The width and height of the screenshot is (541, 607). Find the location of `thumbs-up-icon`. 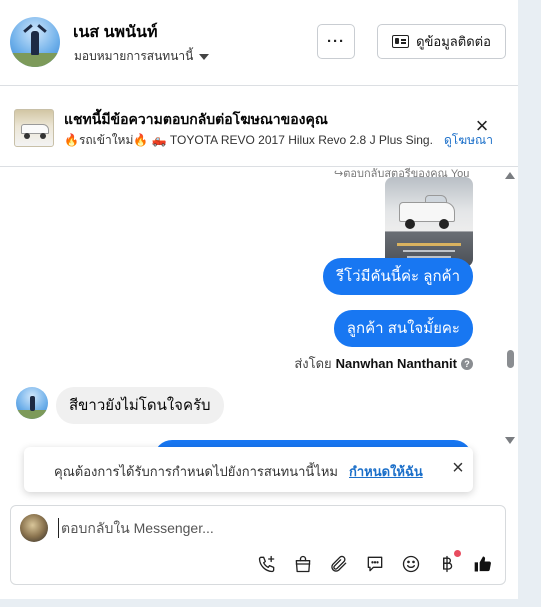

thumbs-up-icon is located at coordinates (483, 564).